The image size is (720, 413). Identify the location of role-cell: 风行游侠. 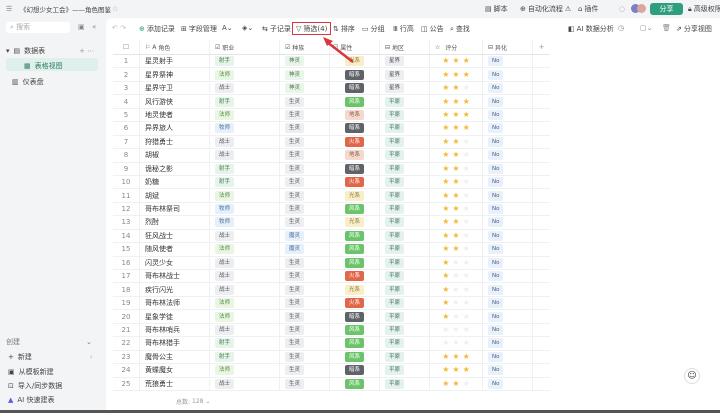
(175, 101).